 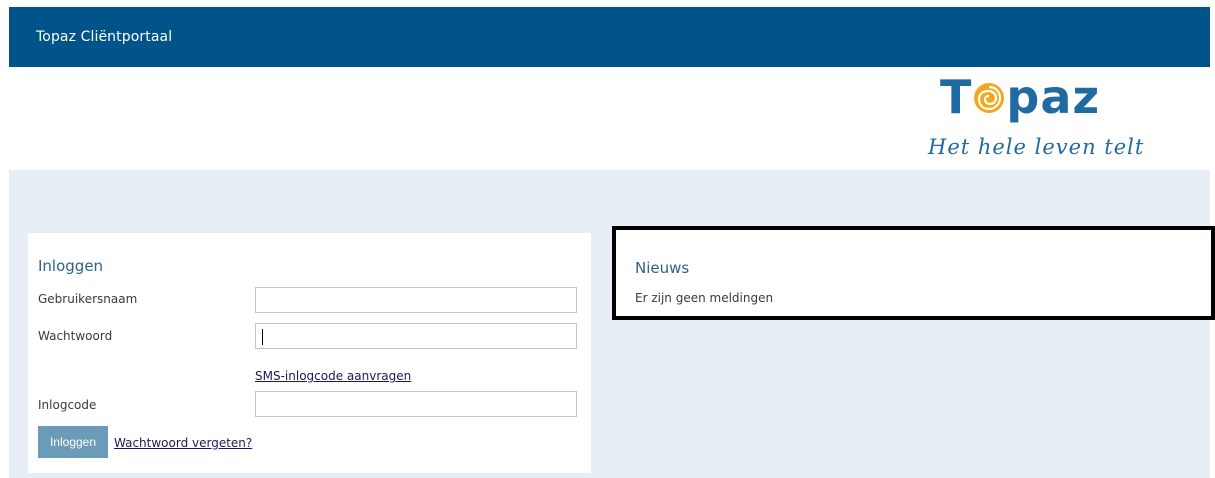 What do you see at coordinates (262, 337) in the screenshot?
I see `text-cursor` at bounding box center [262, 337].